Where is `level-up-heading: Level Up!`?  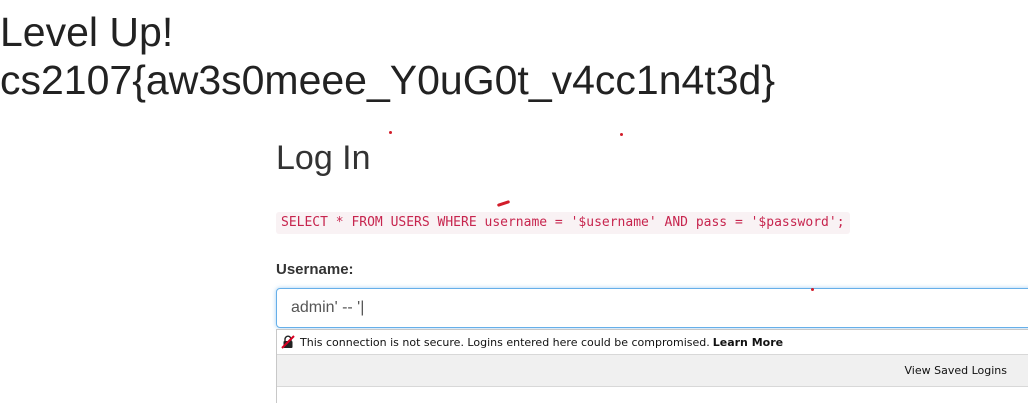
level-up-heading: Level Up! is located at coordinates (87, 32).